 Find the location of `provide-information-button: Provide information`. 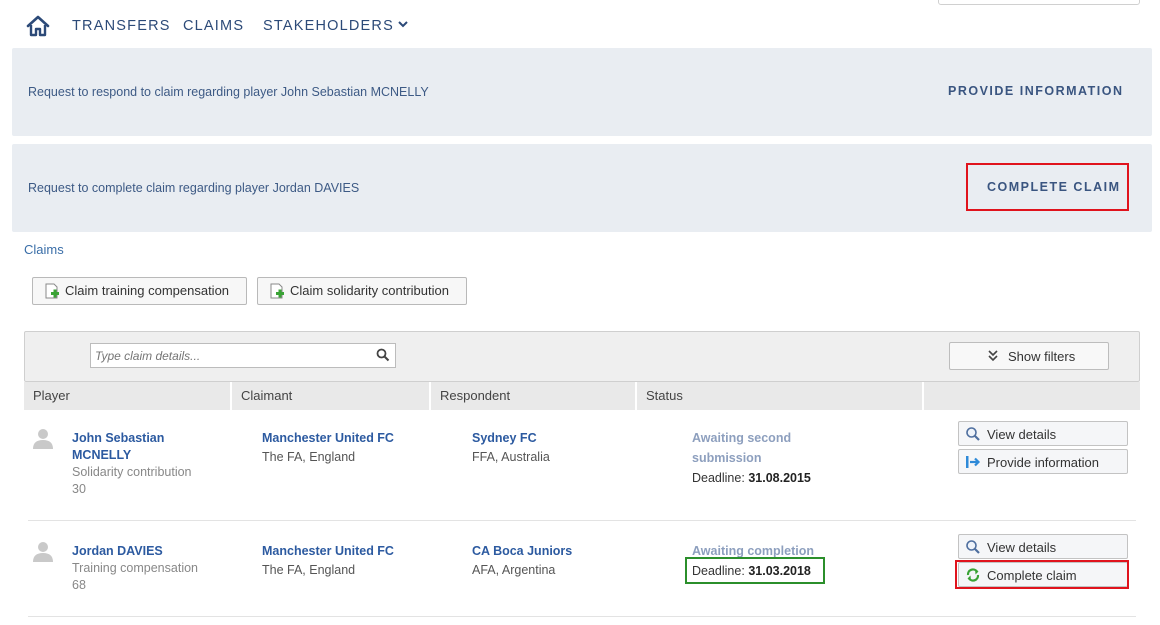

provide-information-button: Provide information is located at coordinates (1043, 461).